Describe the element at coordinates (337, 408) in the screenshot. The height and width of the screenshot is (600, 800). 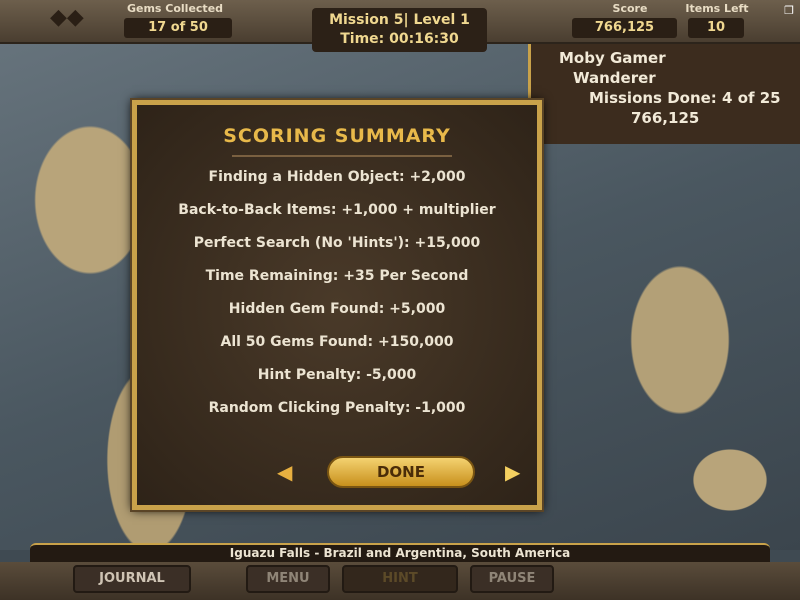
I see `score-rule: Random Clicking Penalty: -1,000` at that location.